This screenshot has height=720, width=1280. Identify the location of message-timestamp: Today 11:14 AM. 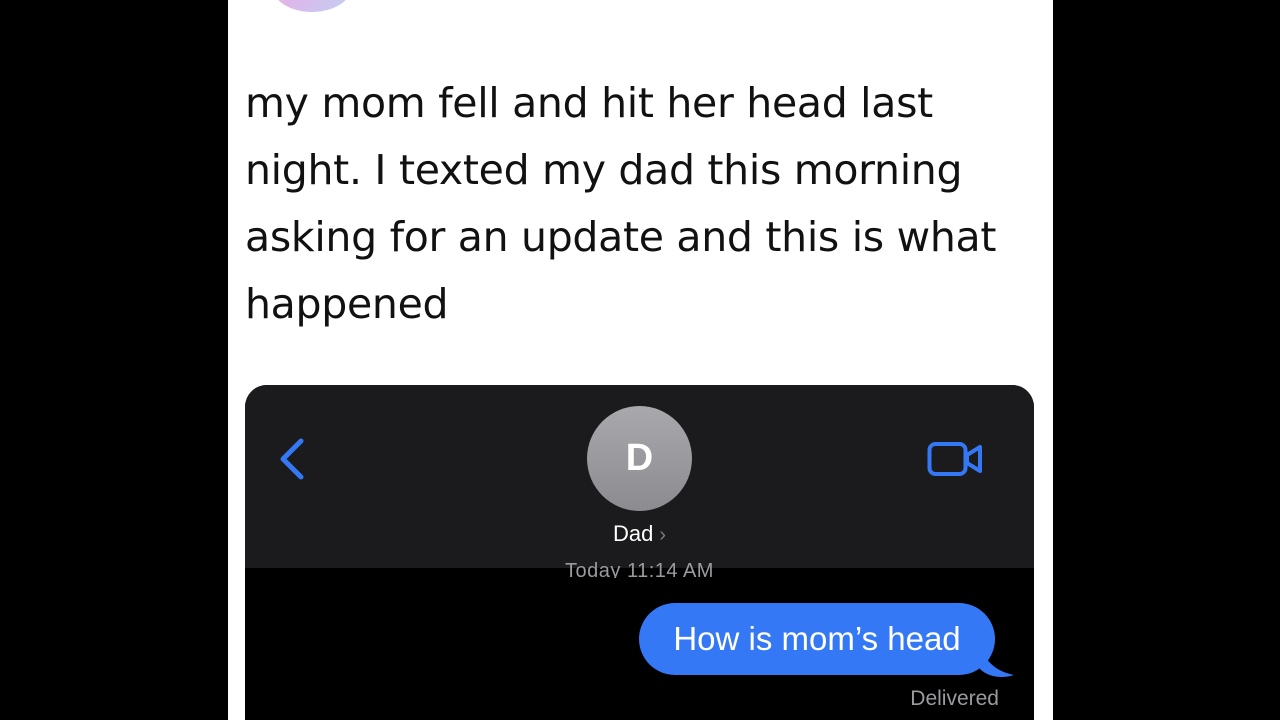
(639, 569).